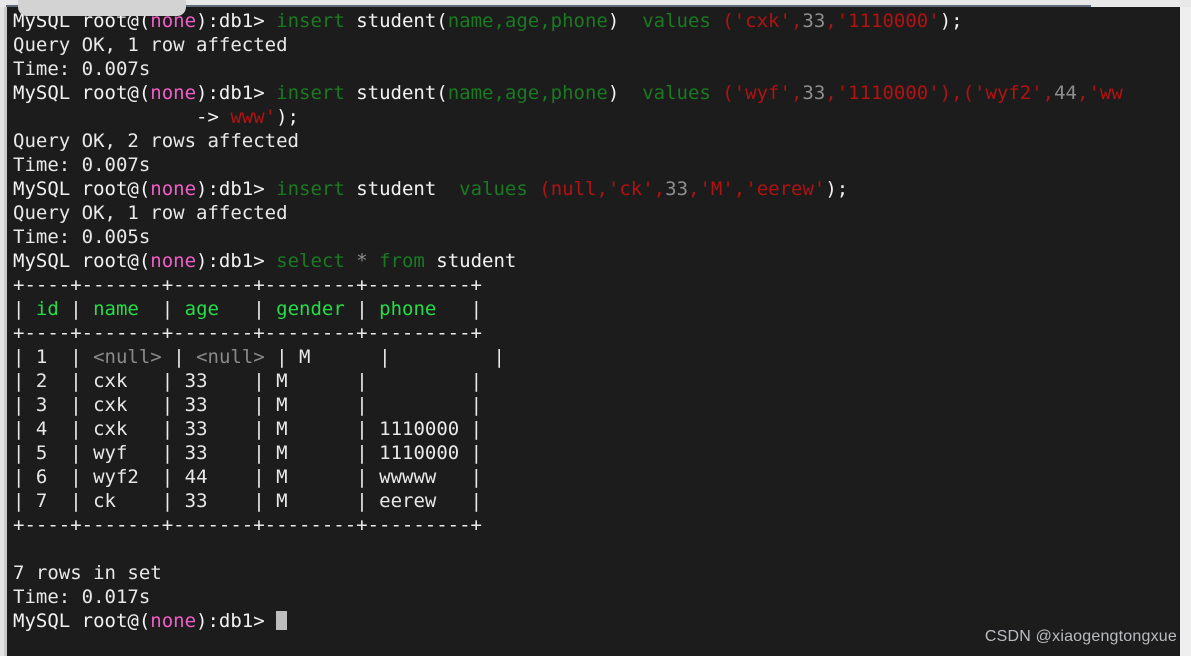  What do you see at coordinates (630, 189) in the screenshot?
I see `sql-token: 'ck'` at bounding box center [630, 189].